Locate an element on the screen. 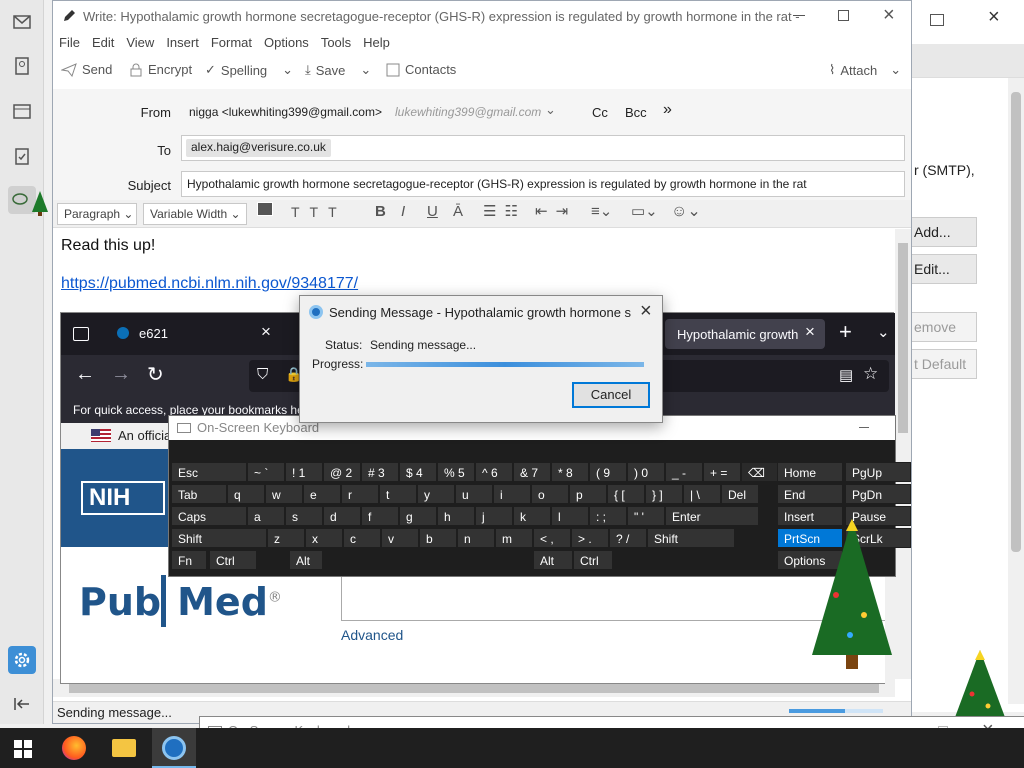 The image size is (1024, 768). key-sym-2: @ 2 is located at coordinates (342, 472).